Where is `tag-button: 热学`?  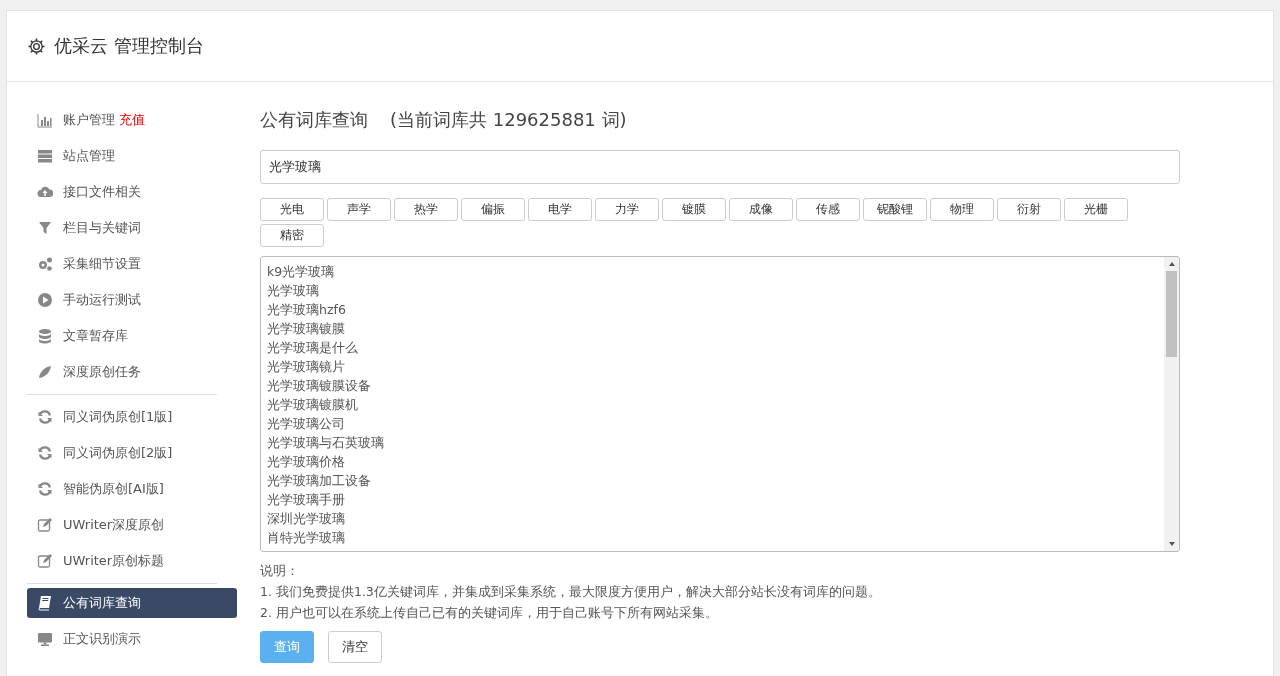 tag-button: 热学 is located at coordinates (426, 209).